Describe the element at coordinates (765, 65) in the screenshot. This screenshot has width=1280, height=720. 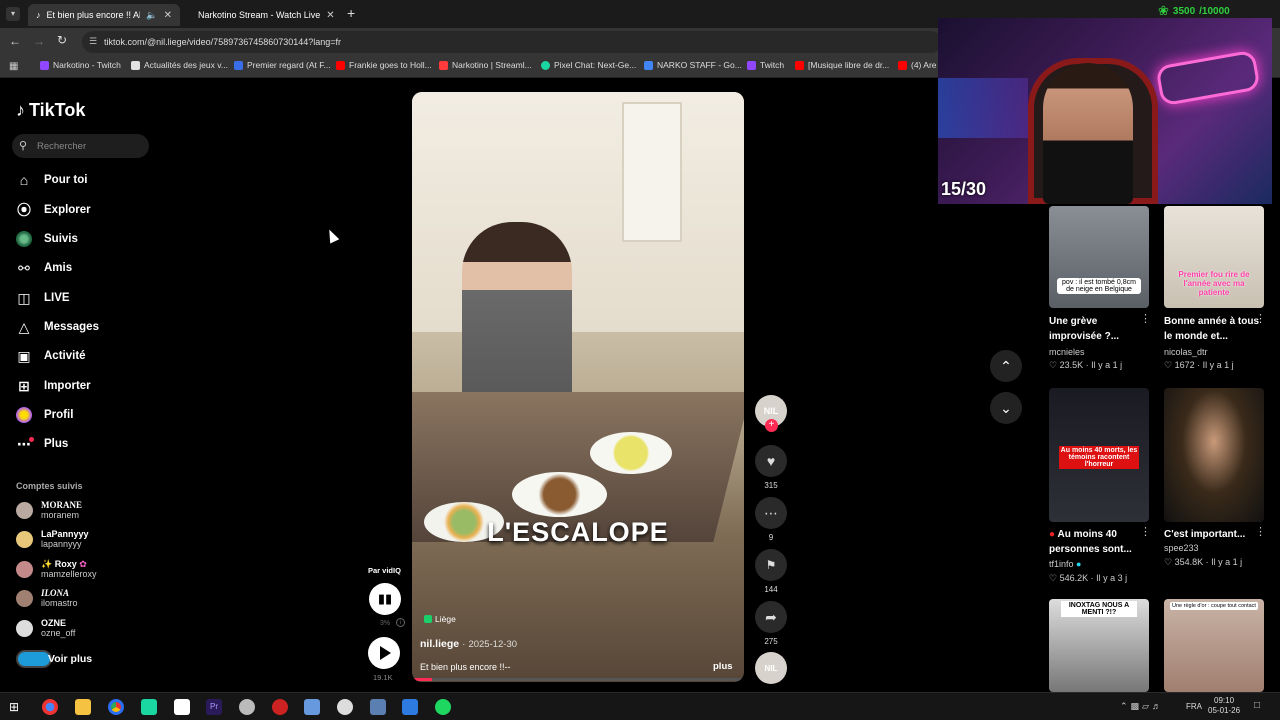
I see `bookmark-item: Twitch` at that location.